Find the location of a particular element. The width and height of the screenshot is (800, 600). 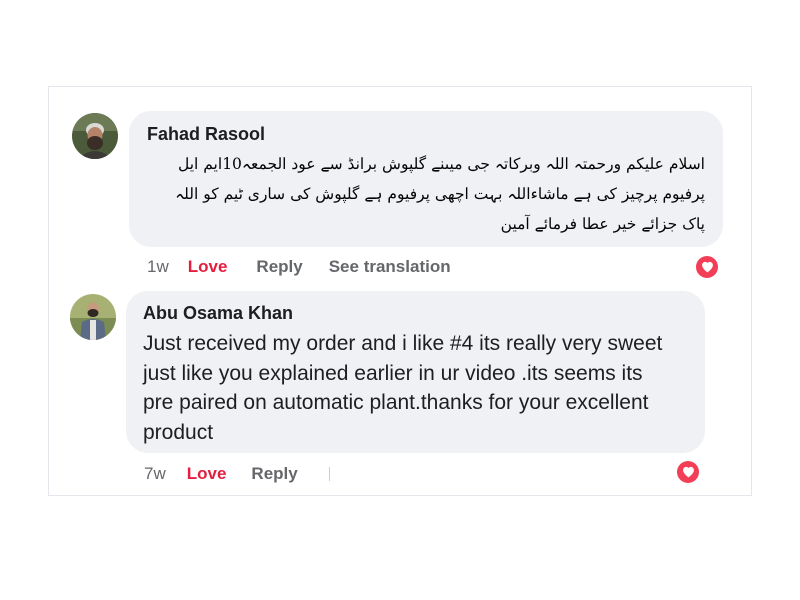

avatar-fahad-rasool is located at coordinates (95, 136).